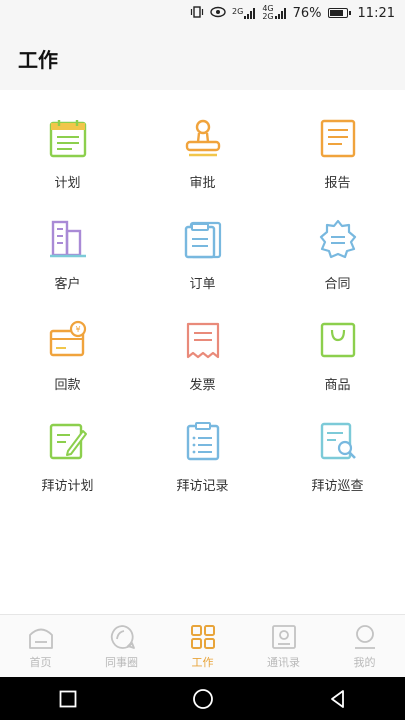 This screenshot has width=405, height=720. I want to click on signal-group-2: 4G 2G, so click(274, 13).